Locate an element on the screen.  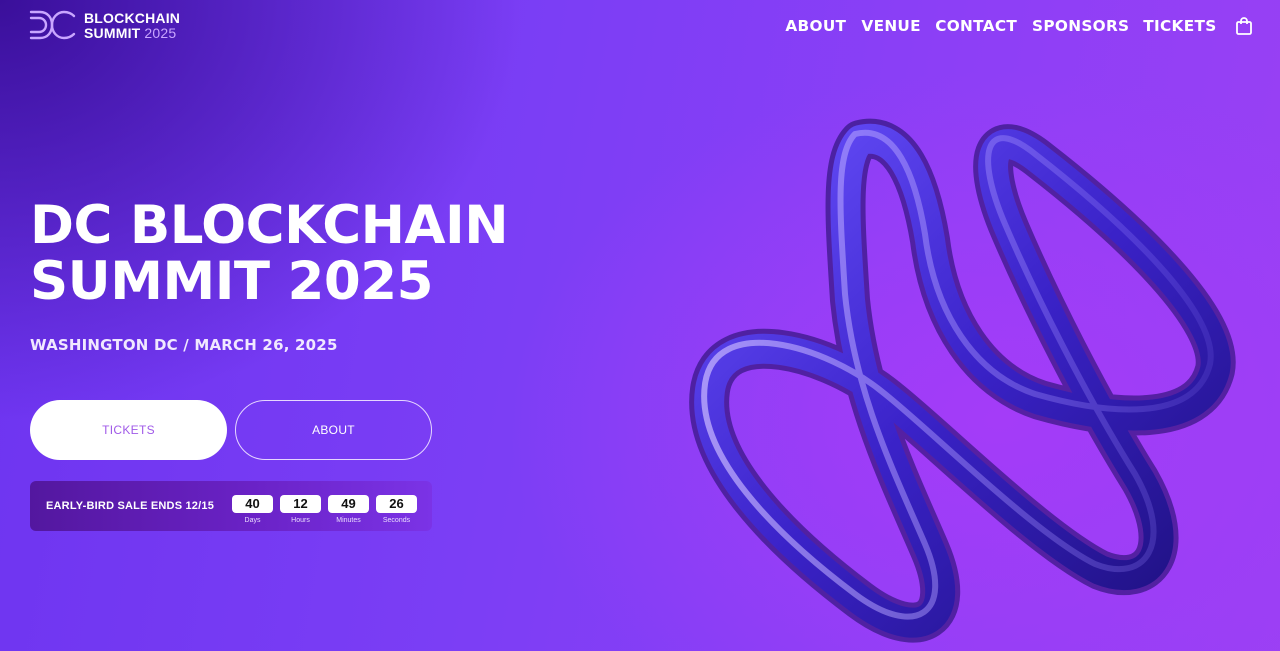
countdown-days: 40 Days is located at coordinates (252, 509).